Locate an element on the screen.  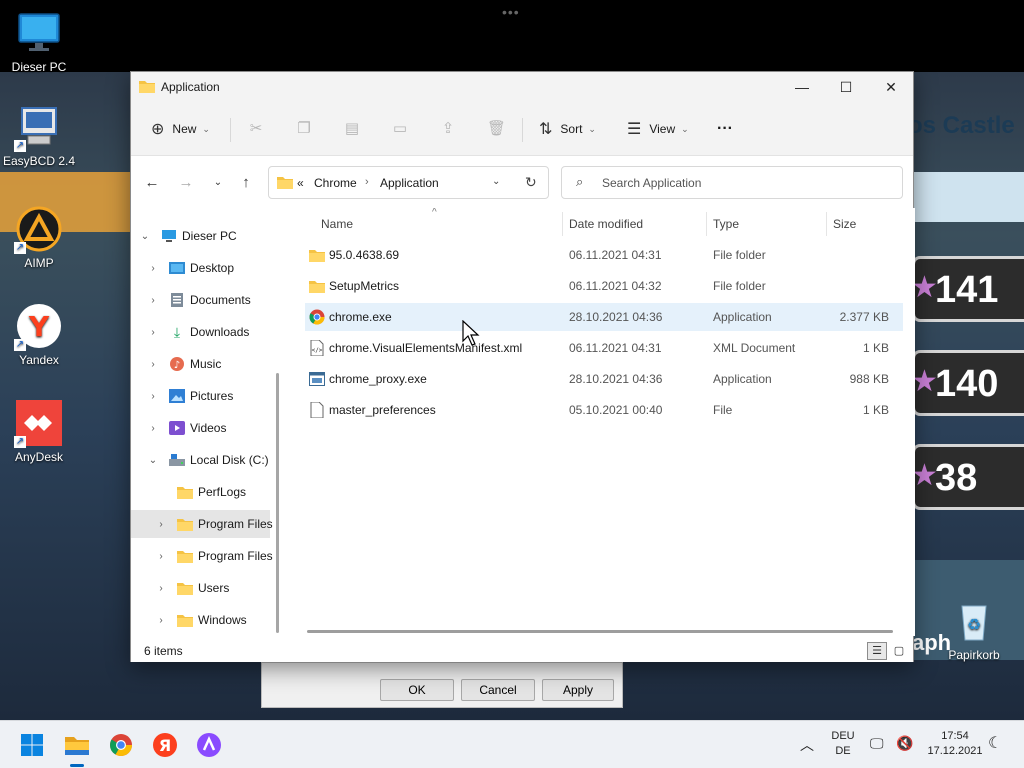
nav-item-dieser-pc: ⌄ Dieser PC is located at coordinates (207, 236).